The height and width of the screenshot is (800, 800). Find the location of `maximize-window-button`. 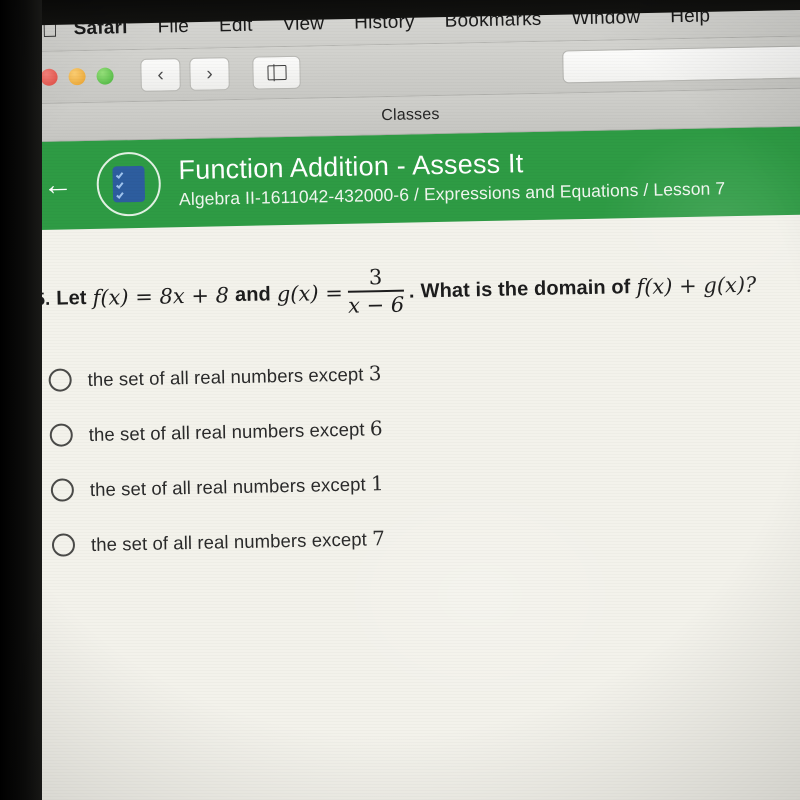

maximize-window-button is located at coordinates (105, 76).